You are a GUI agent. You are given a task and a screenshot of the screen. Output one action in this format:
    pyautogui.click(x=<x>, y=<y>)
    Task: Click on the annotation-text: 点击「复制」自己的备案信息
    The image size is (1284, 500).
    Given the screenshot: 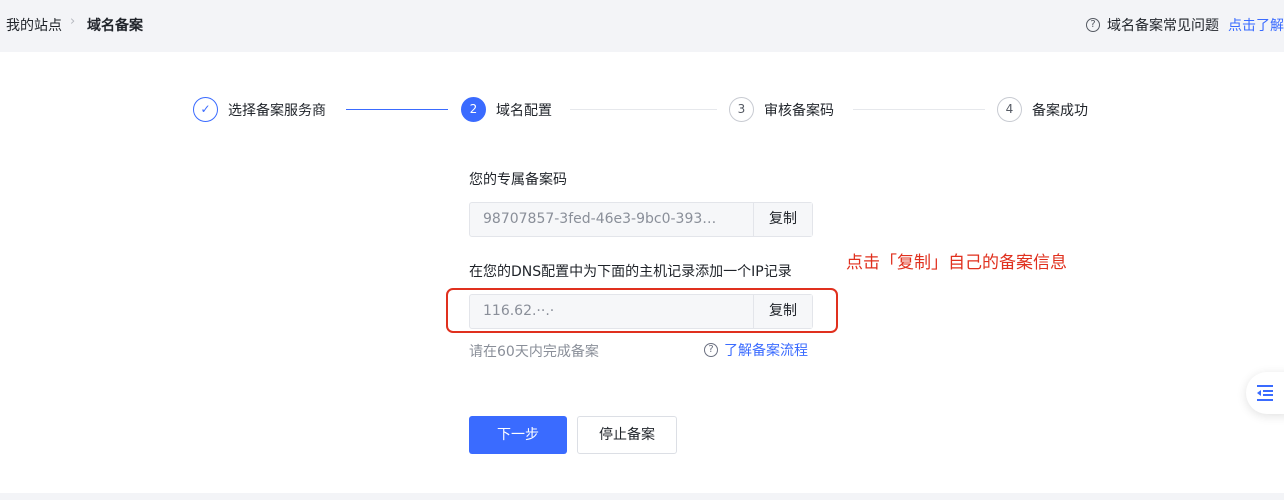 What is the action you would take?
    pyautogui.click(x=956, y=263)
    